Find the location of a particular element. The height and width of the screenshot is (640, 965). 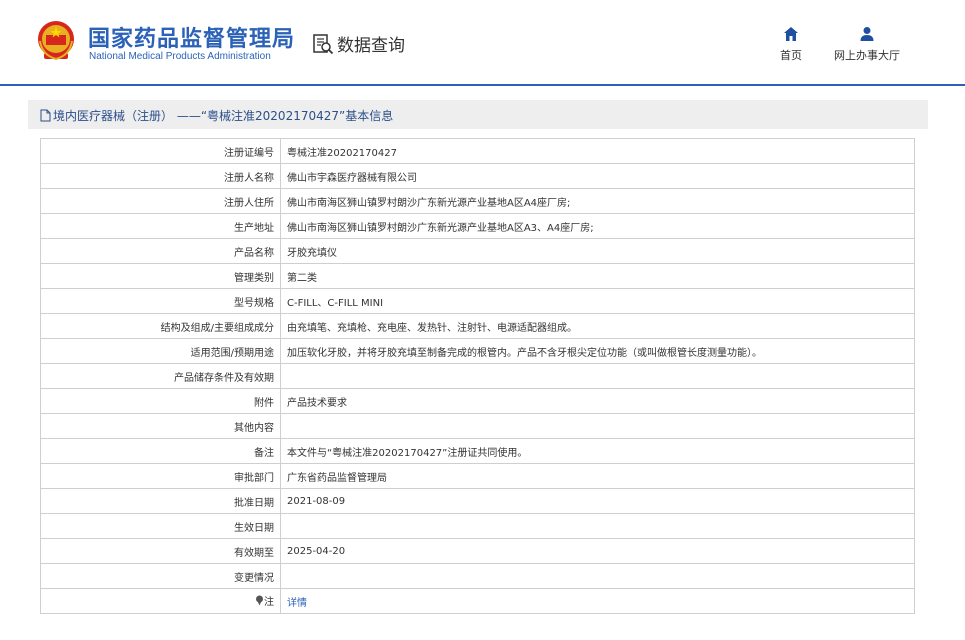

table-row: 附件 产品技术要求 is located at coordinates (477, 401).